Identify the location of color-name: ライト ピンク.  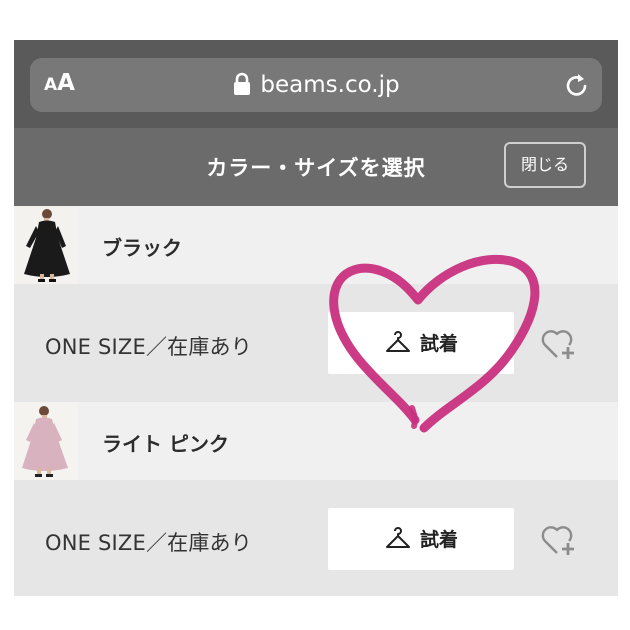
(165, 444).